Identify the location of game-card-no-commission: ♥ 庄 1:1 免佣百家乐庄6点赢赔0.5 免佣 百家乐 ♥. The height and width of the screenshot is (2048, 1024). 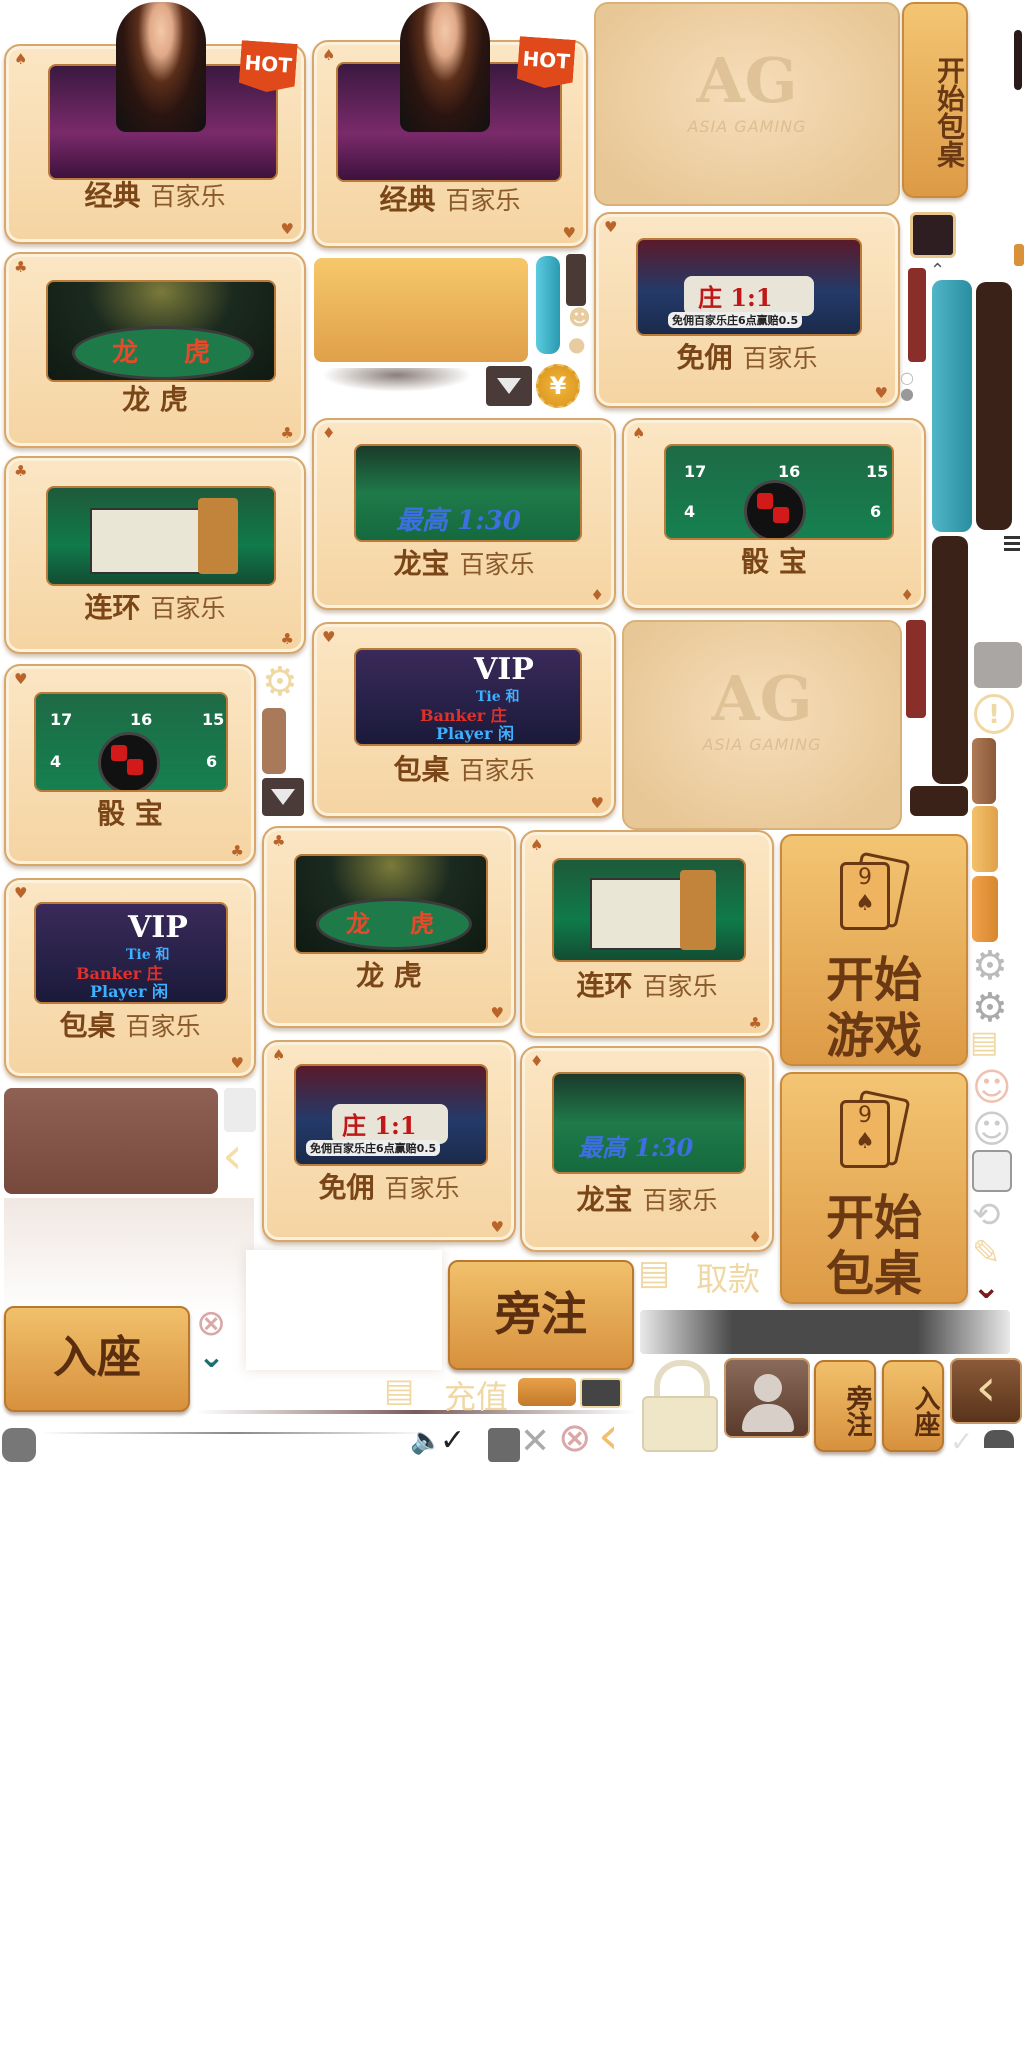
(747, 310).